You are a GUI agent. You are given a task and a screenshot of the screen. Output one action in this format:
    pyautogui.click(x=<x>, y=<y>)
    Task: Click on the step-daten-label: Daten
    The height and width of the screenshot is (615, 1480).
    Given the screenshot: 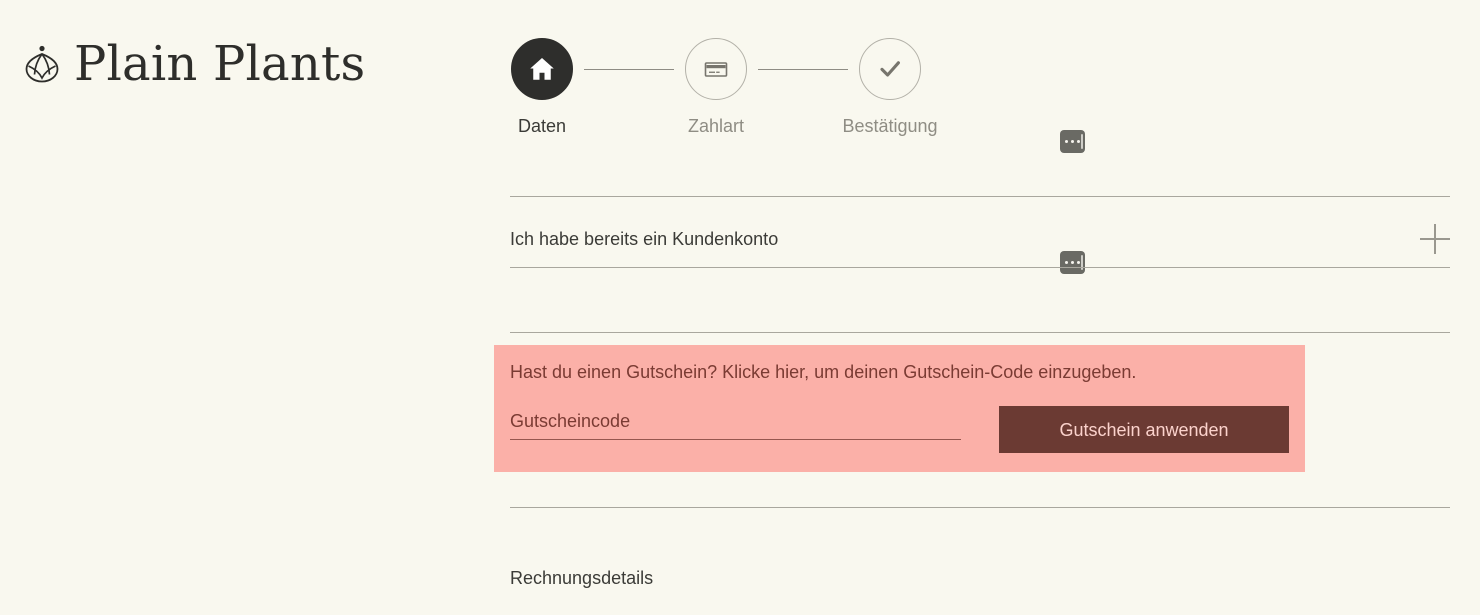 What is the action you would take?
    pyautogui.click(x=542, y=126)
    